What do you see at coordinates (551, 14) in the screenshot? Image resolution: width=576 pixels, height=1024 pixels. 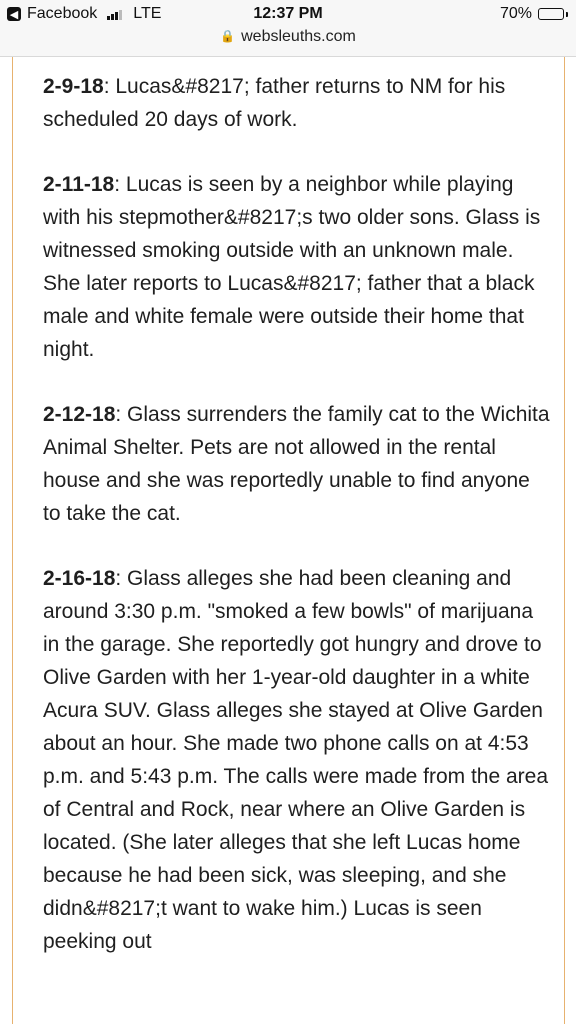 I see `battery-icon` at bounding box center [551, 14].